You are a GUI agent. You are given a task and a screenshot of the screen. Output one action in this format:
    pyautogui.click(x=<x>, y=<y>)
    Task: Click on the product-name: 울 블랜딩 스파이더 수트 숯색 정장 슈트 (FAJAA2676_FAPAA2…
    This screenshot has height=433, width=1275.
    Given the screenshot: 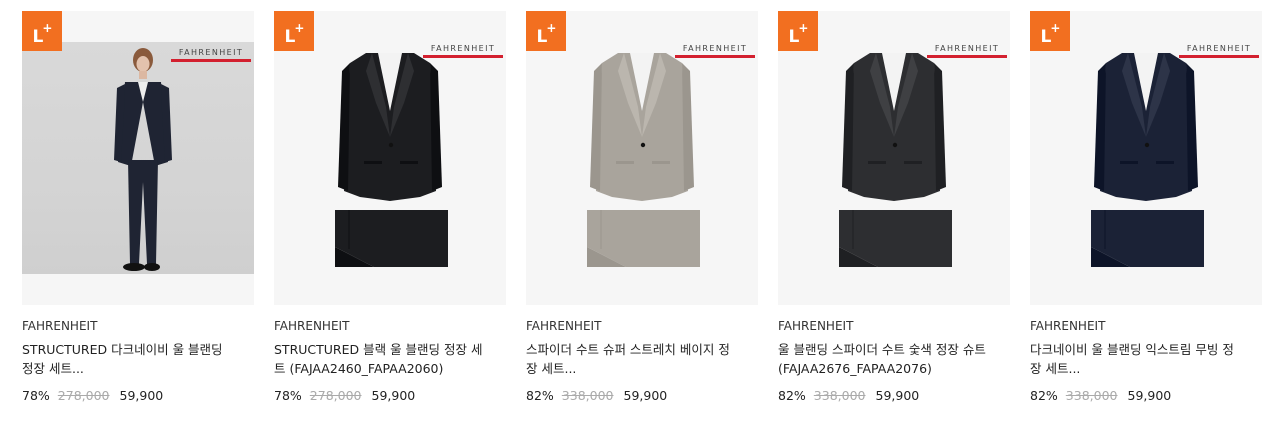 What is the action you would take?
    pyautogui.click(x=885, y=359)
    